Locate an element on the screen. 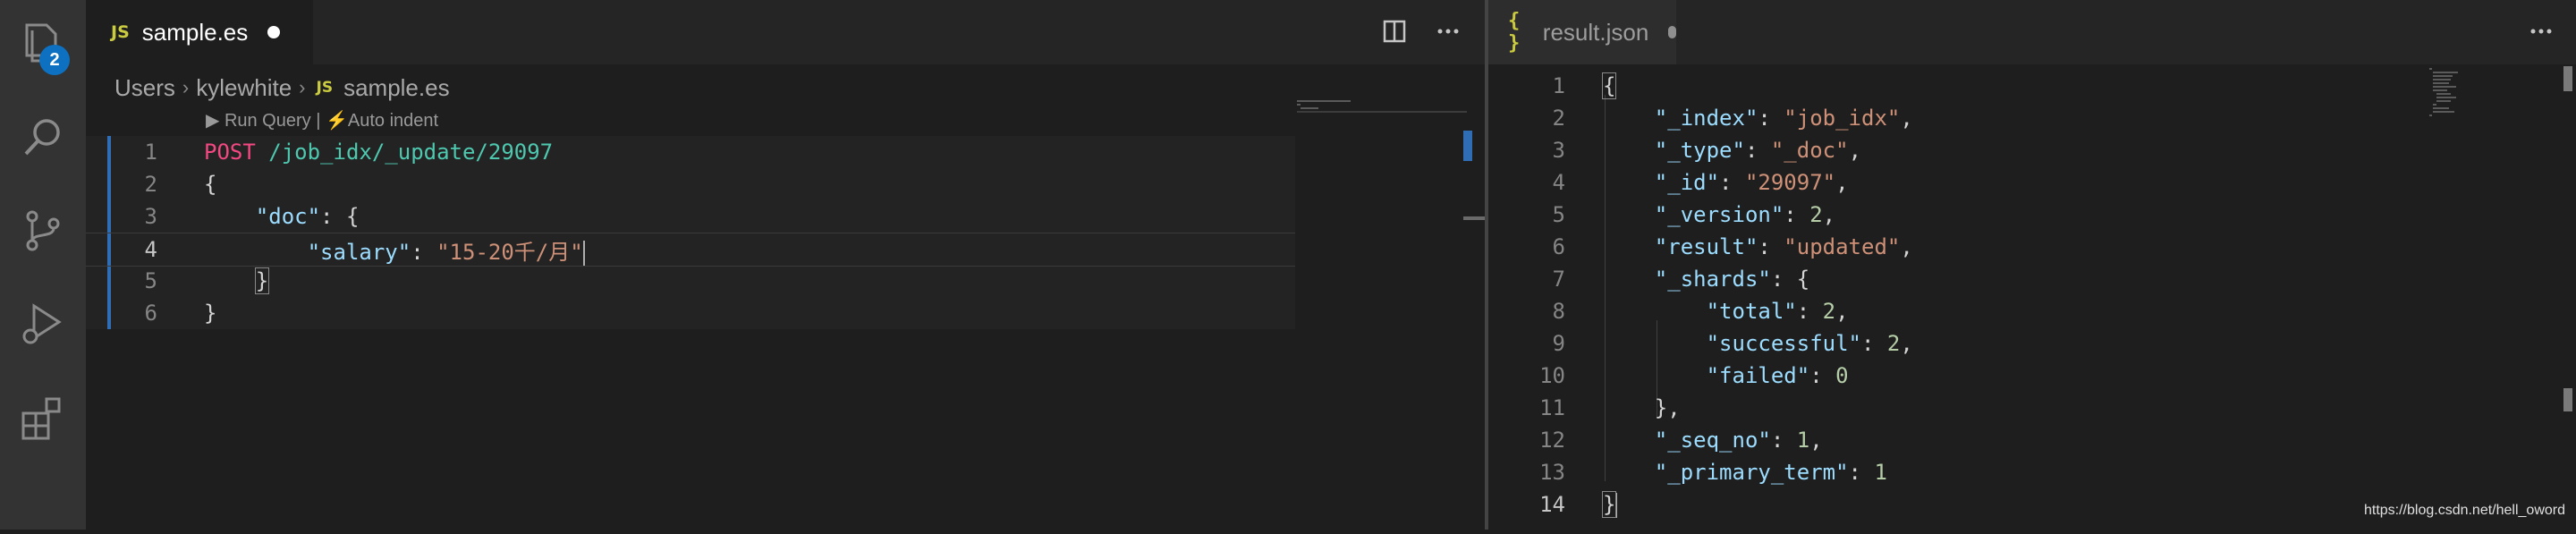 The height and width of the screenshot is (534, 2576). code-line: 4 "_id": "29097", is located at coordinates (2032, 182).